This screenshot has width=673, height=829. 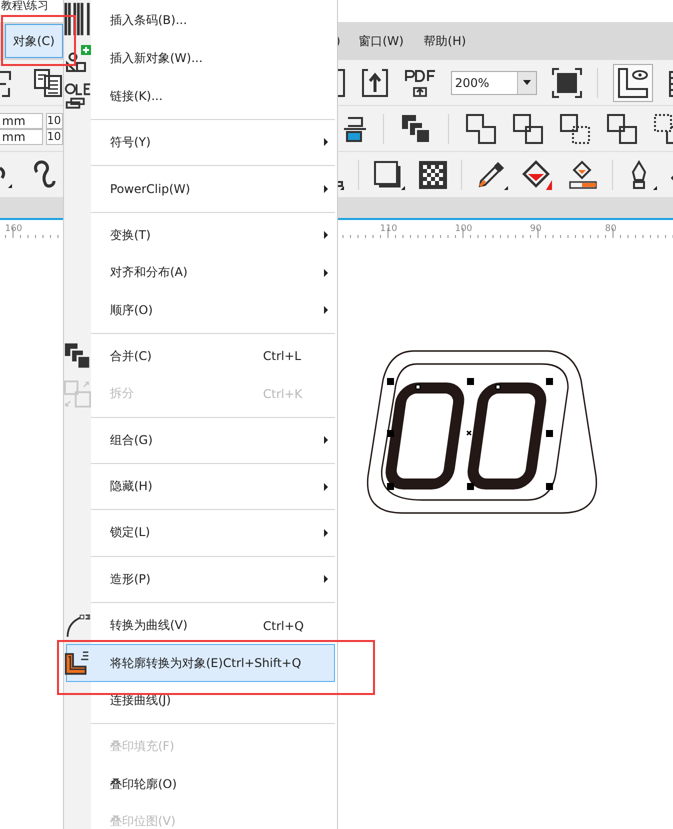 What do you see at coordinates (200, 785) in the screenshot?
I see `menu-item: 叠印轮廓(O)` at bounding box center [200, 785].